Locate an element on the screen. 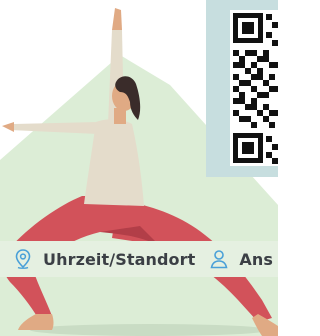  right-hand is located at coordinates (117, 19).